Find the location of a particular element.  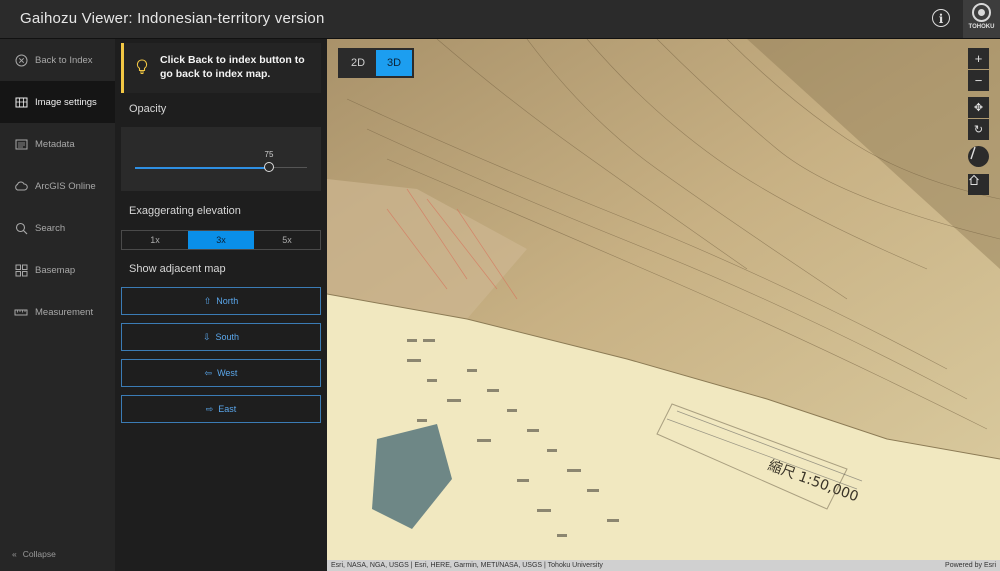

nav-back-to-index: Back to Index is located at coordinates (57, 60).